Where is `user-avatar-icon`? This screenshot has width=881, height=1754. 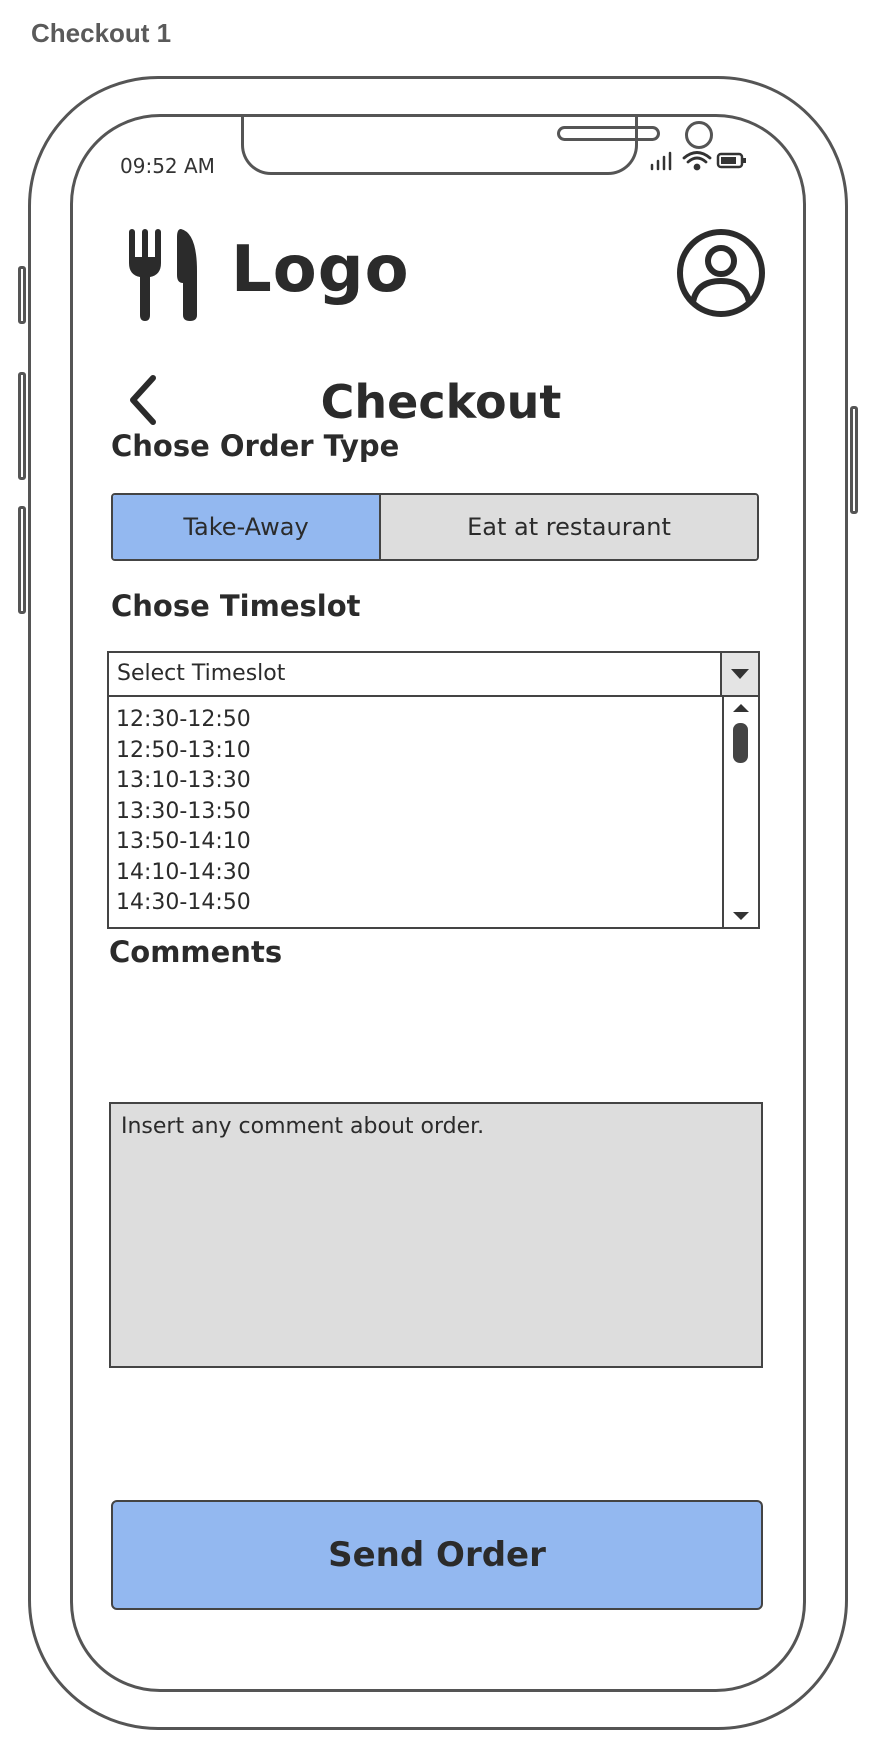 user-avatar-icon is located at coordinates (721, 273).